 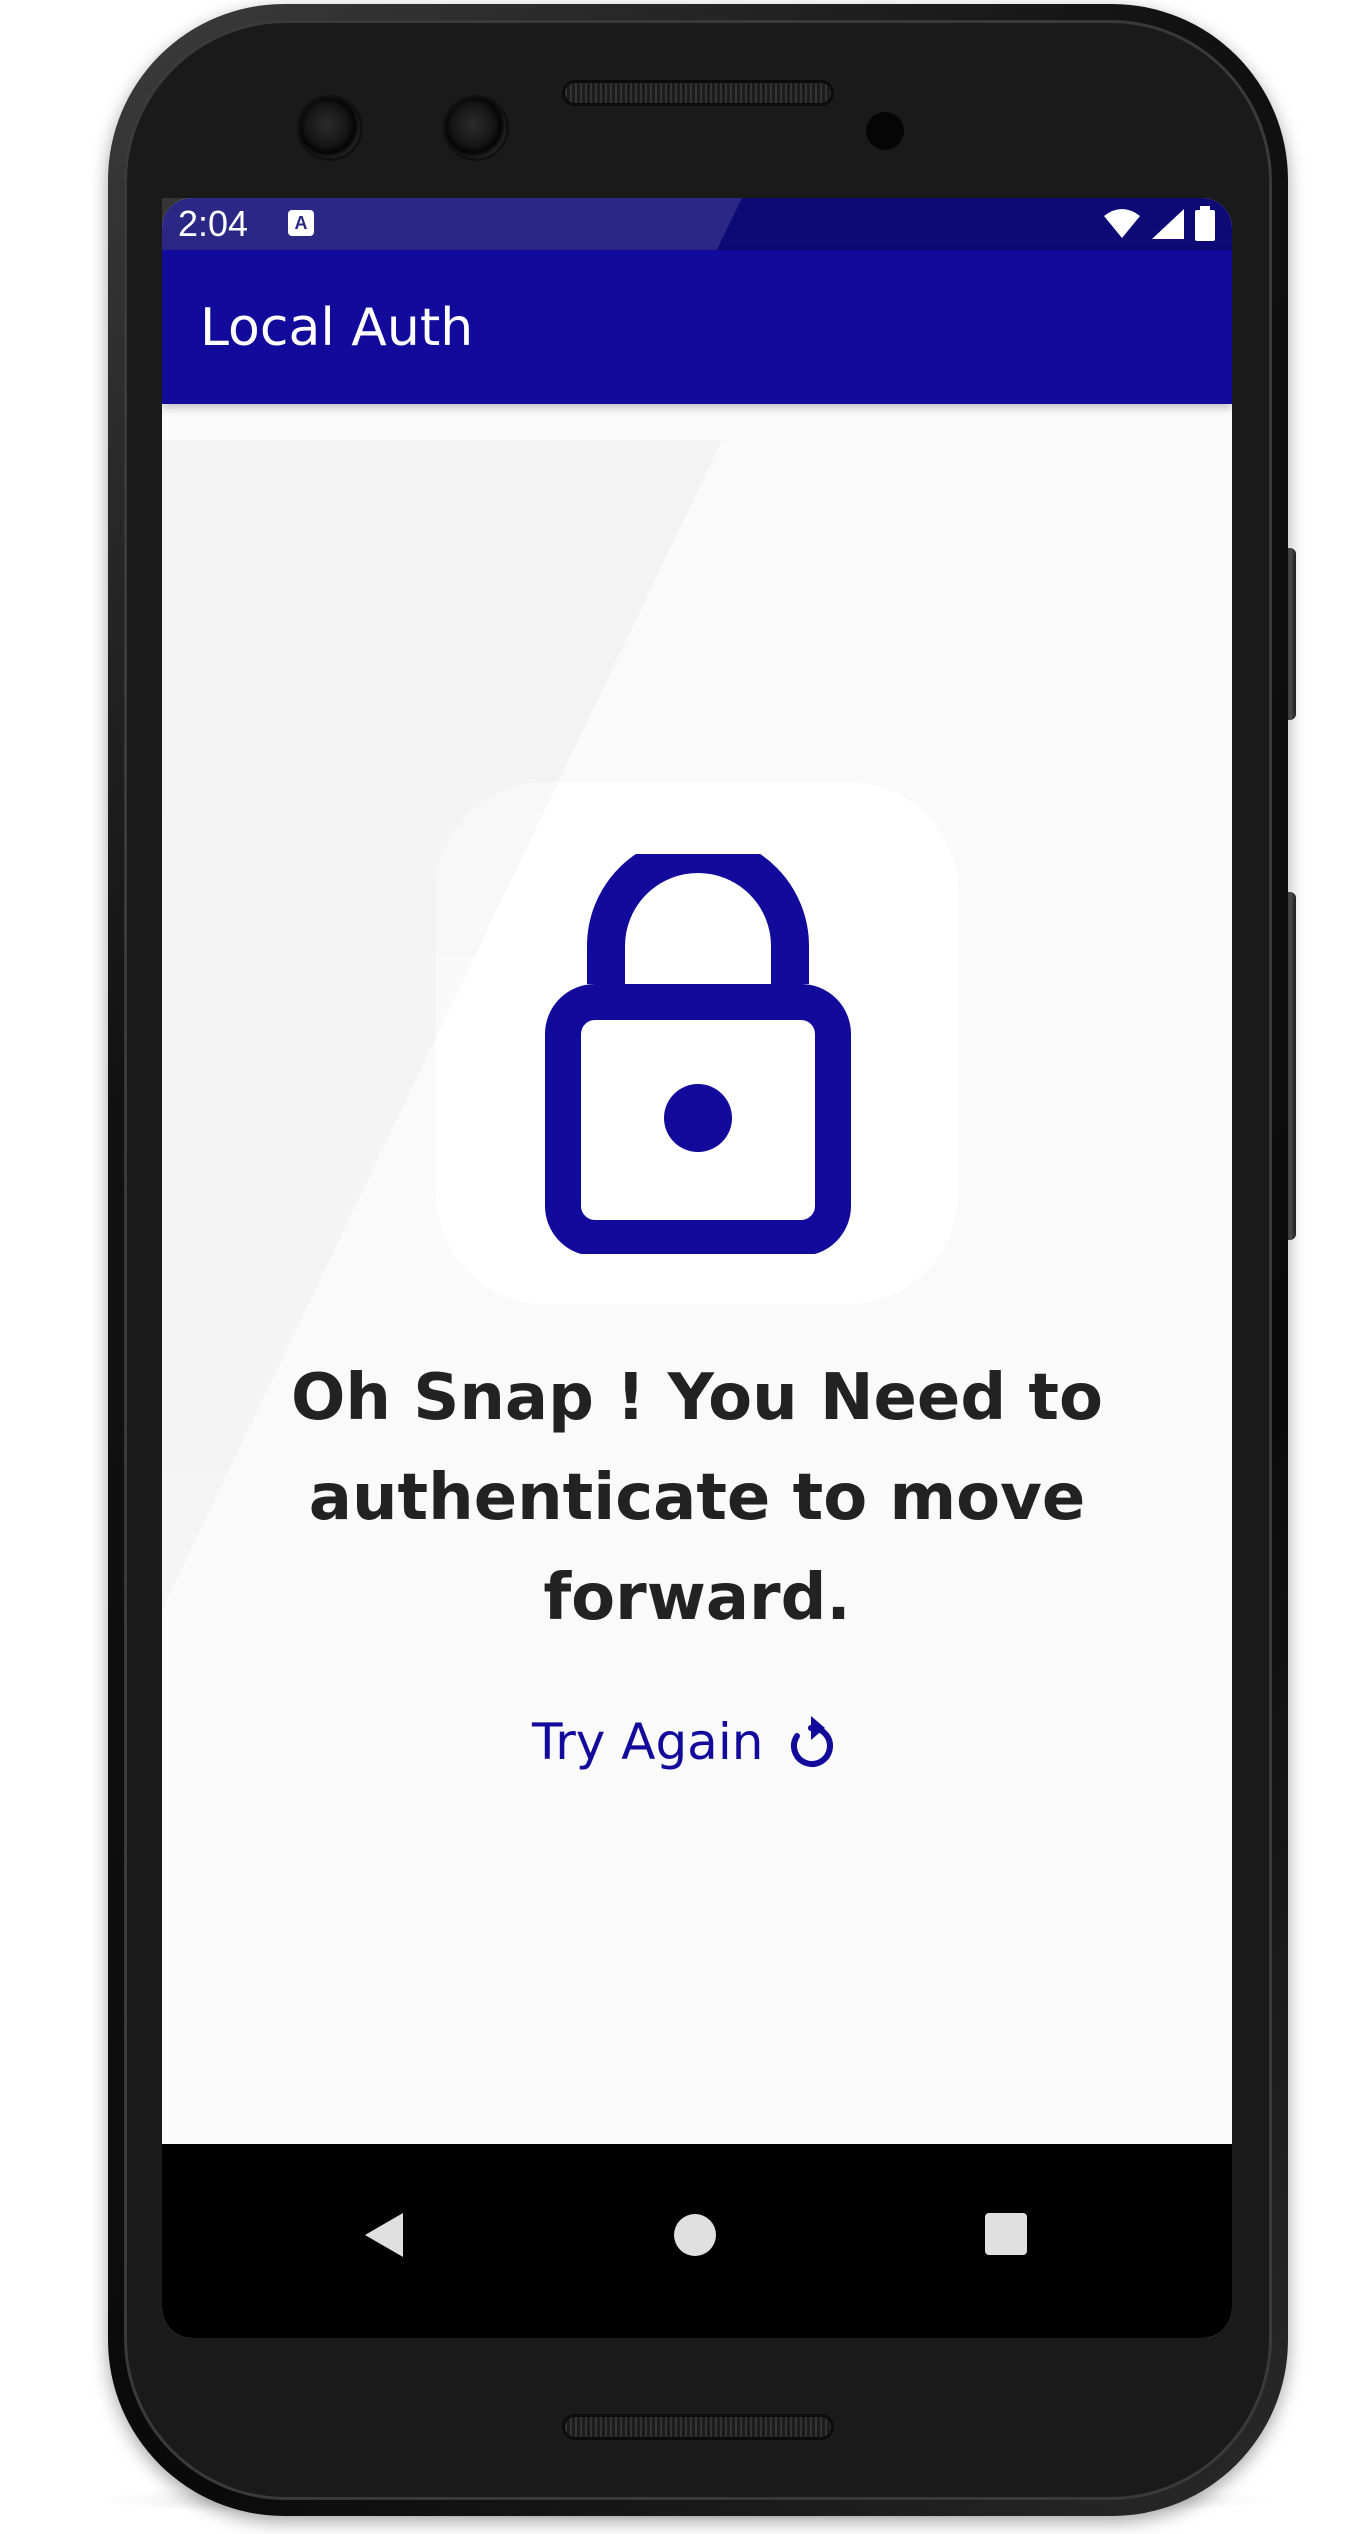 I want to click on navigation-bar, so click(x=697, y=2241).